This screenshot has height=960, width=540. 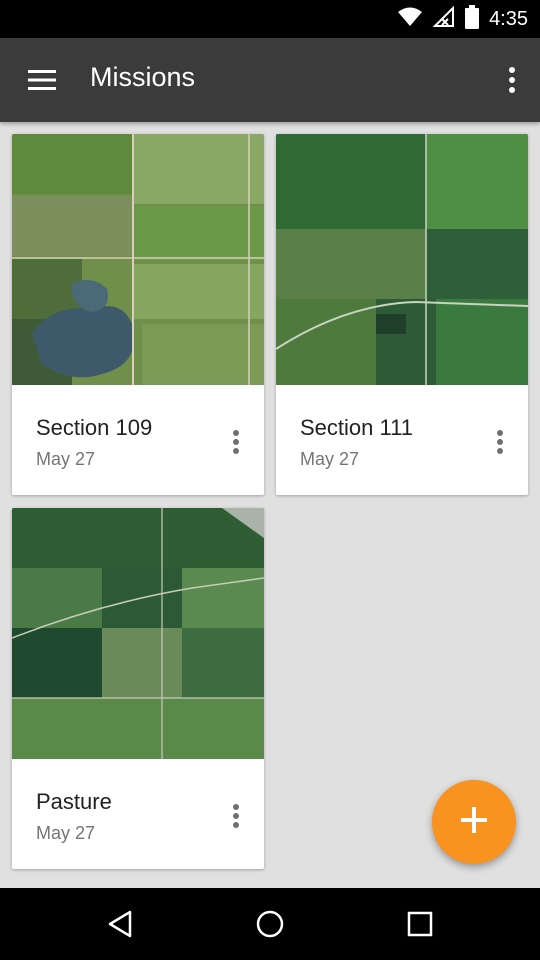 What do you see at coordinates (508, 18) in the screenshot?
I see `status-time: 4:35` at bounding box center [508, 18].